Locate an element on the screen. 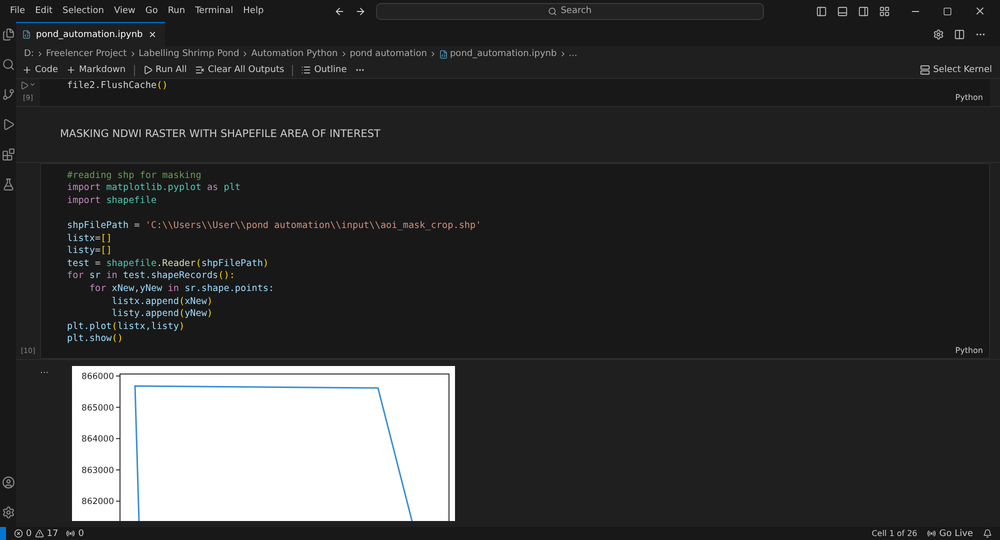  ports-status: 0 is located at coordinates (75, 533).